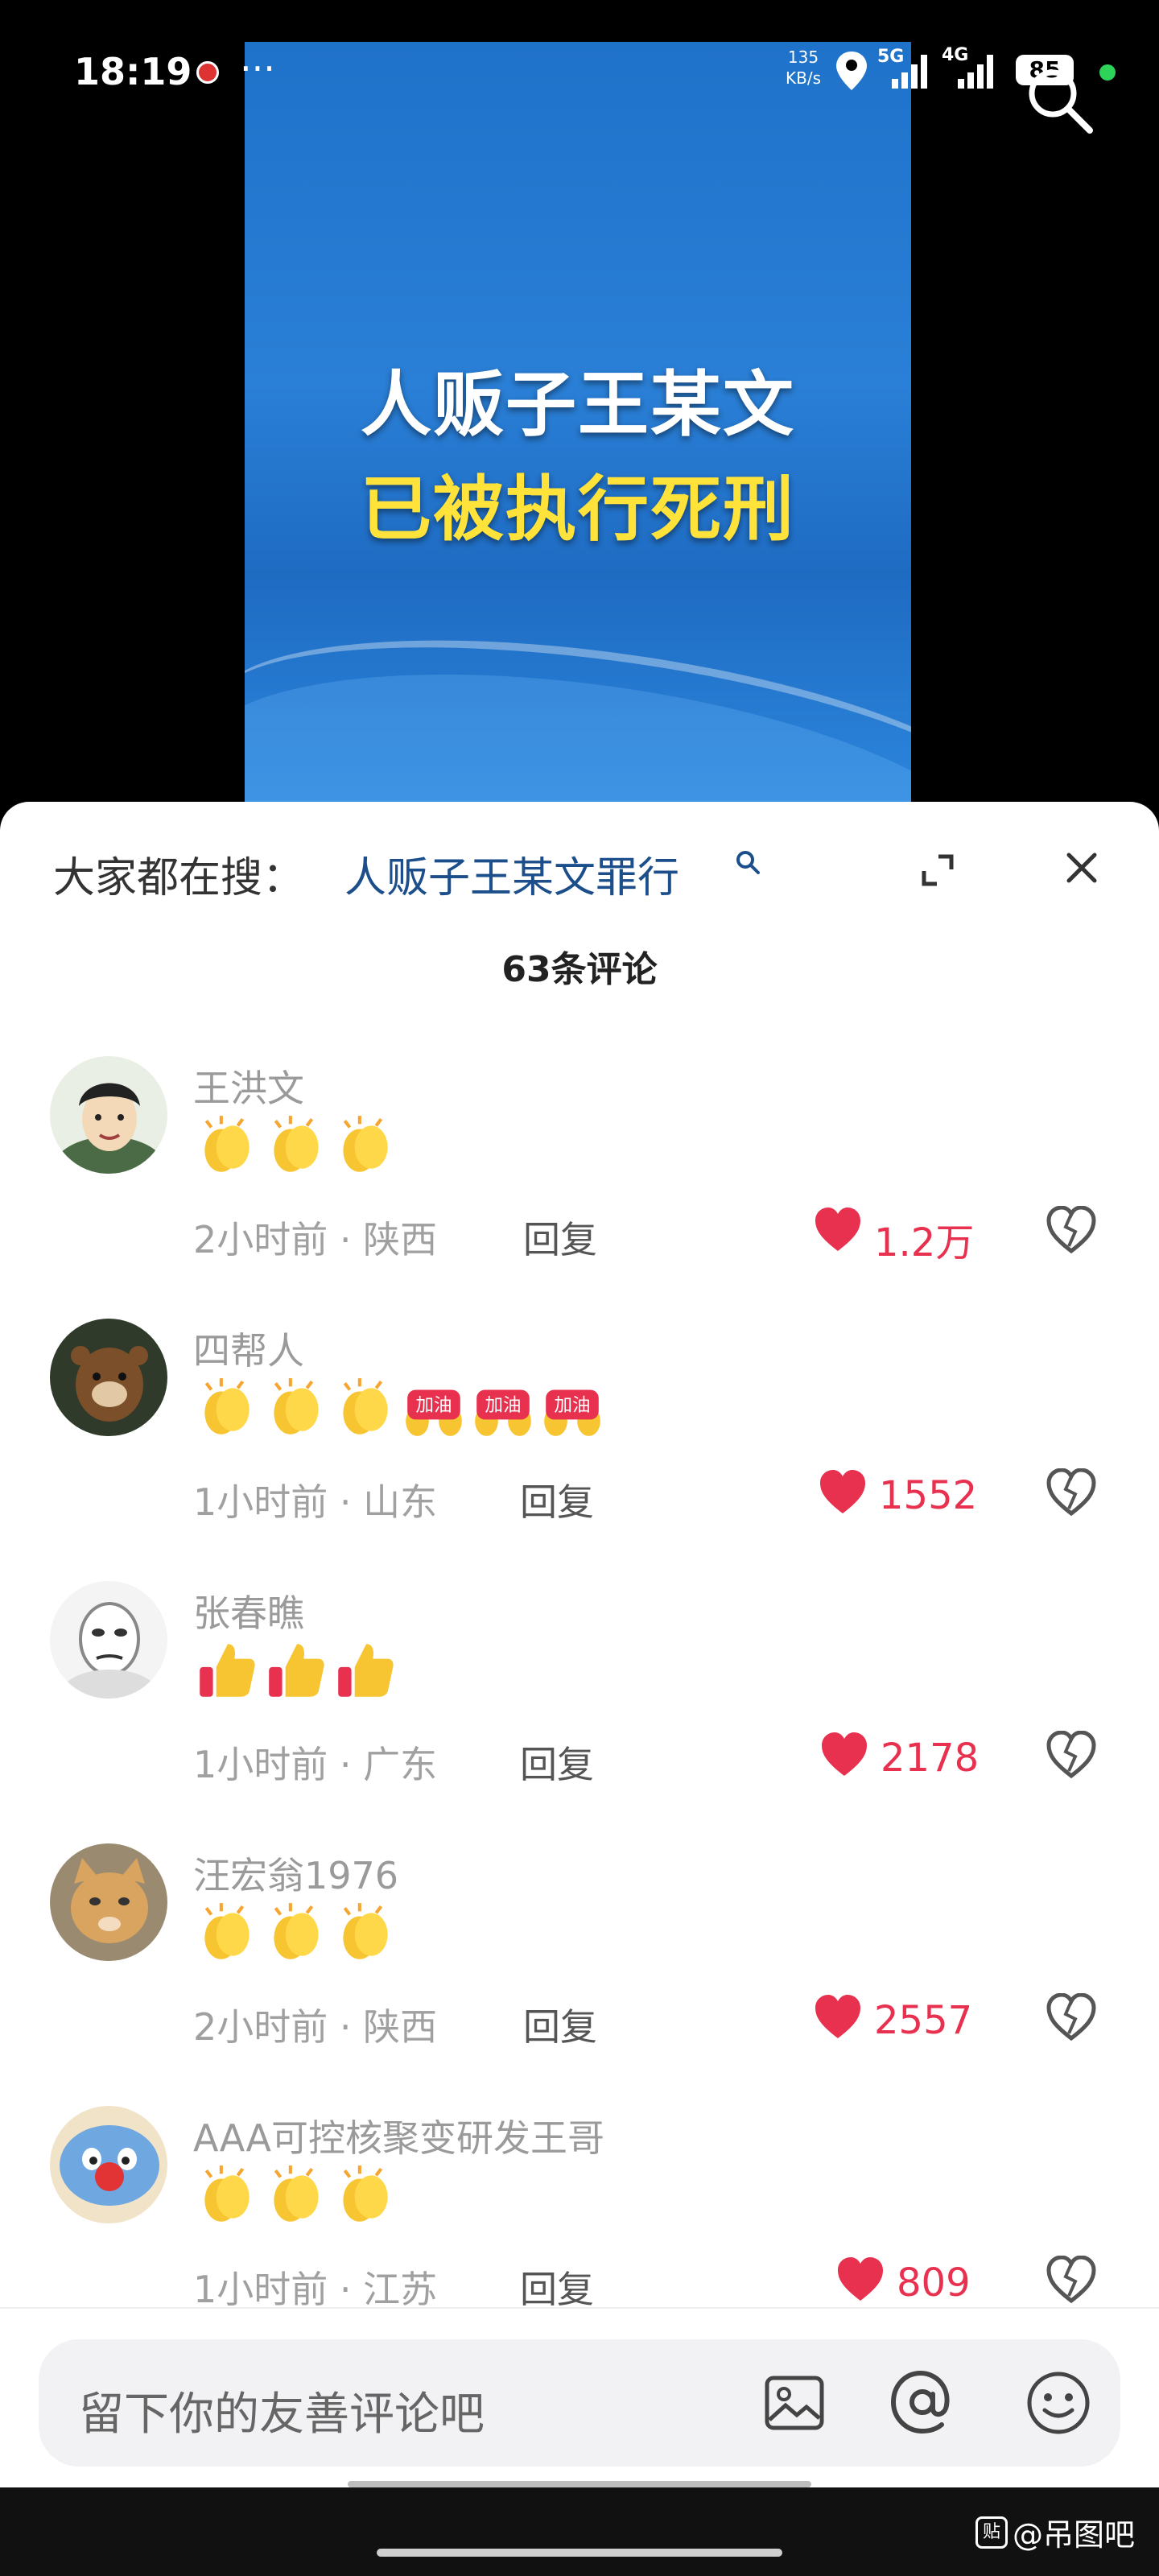  What do you see at coordinates (315, 1502) in the screenshot?
I see `comment-meta: 1小时前 · 山东` at bounding box center [315, 1502].